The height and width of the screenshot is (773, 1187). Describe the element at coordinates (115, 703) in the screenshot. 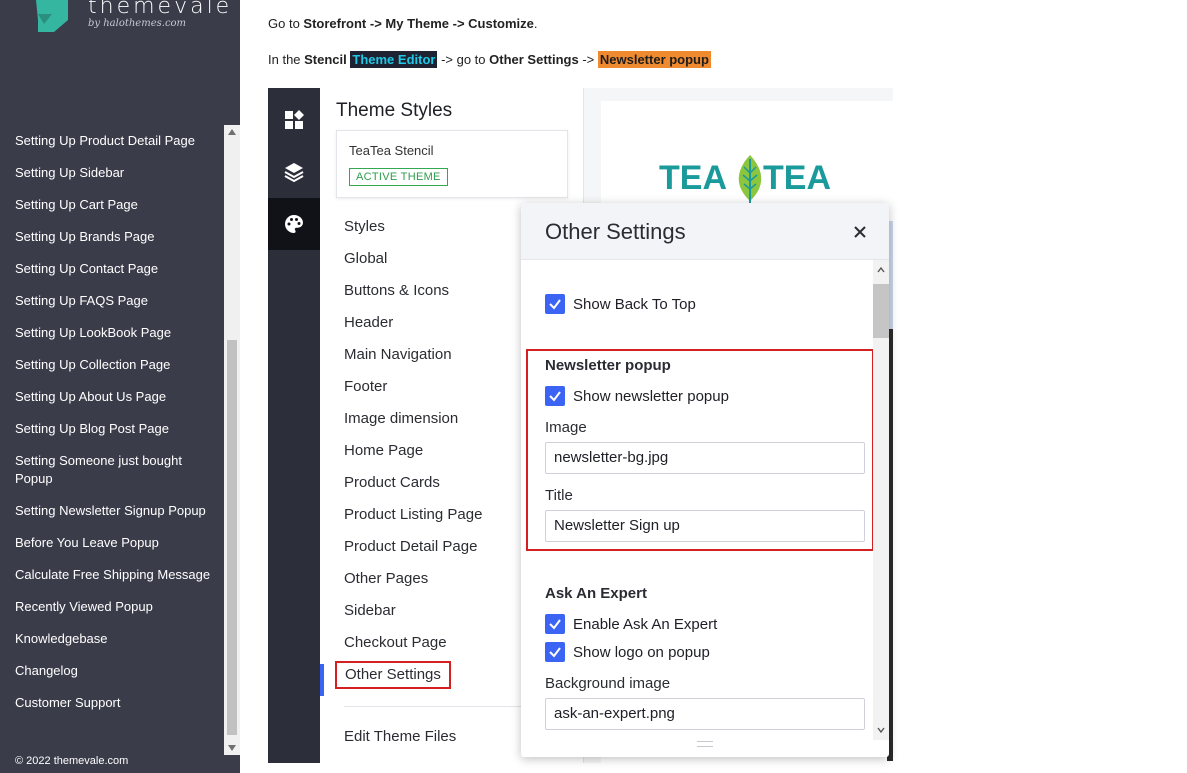

I see `docs-nav-item: Customer Support` at that location.